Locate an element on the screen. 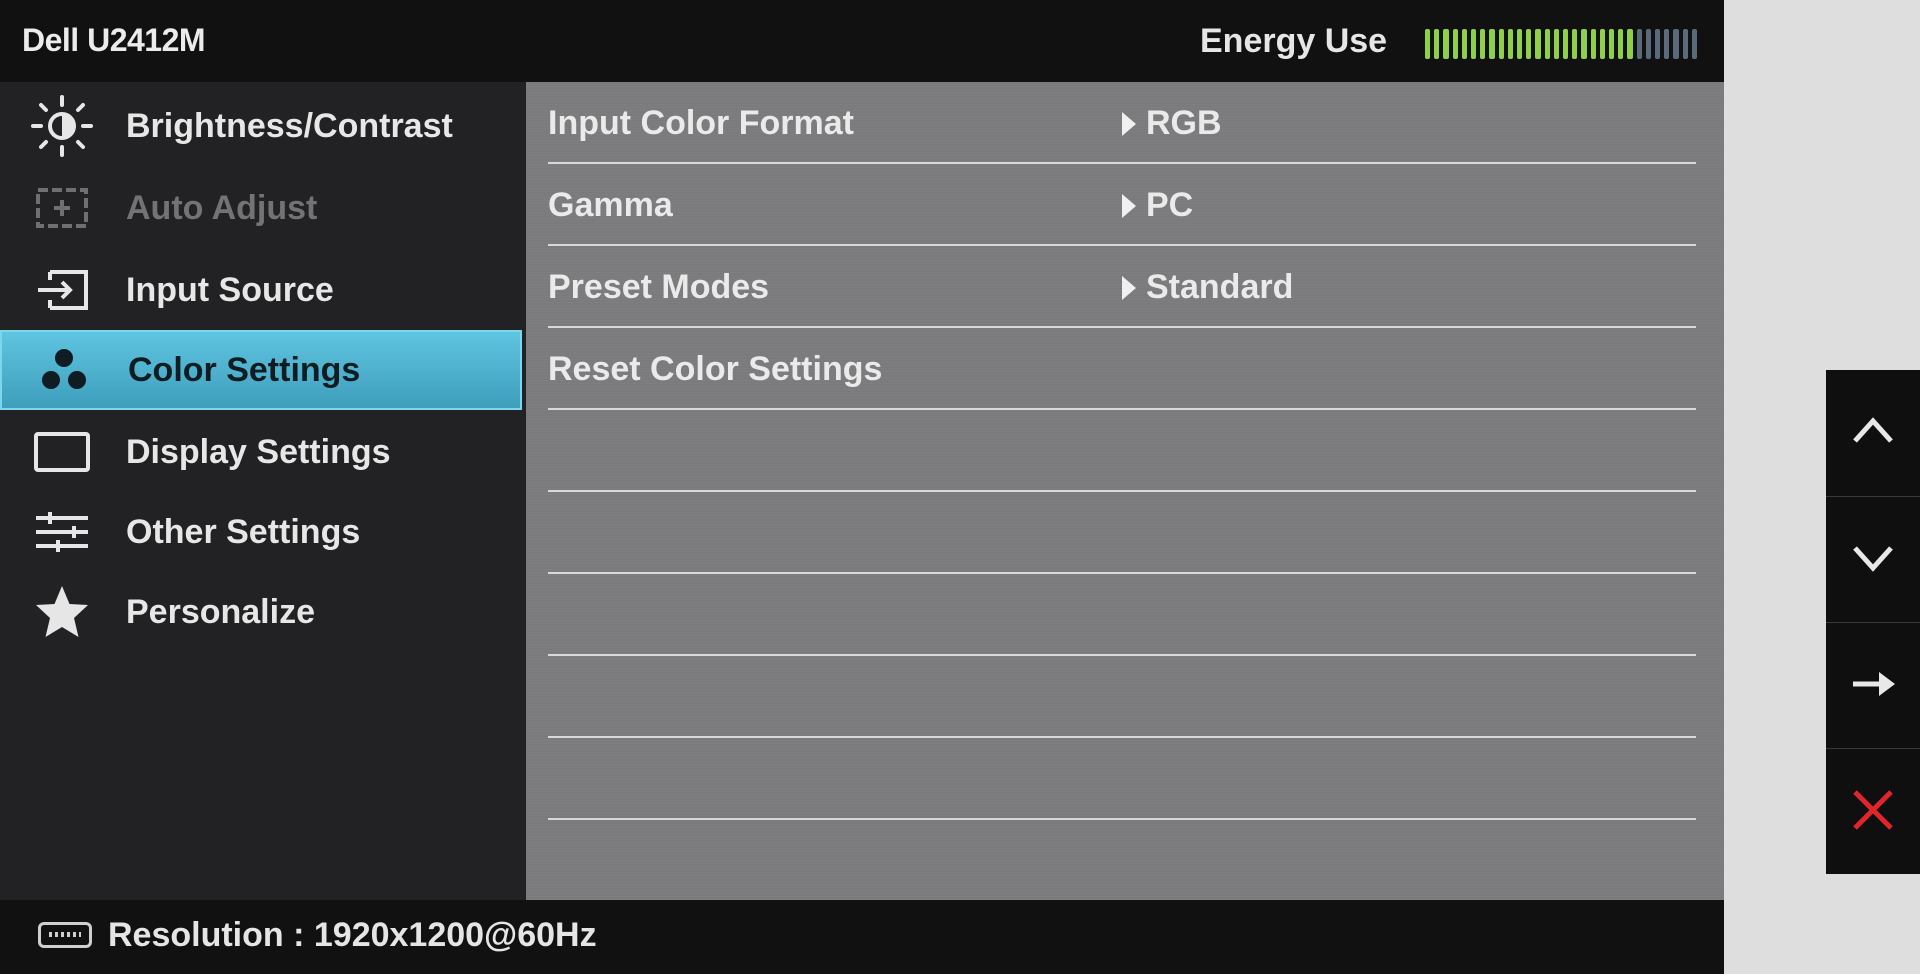  menu-item-other-settings: Other Settings is located at coordinates (261, 532).